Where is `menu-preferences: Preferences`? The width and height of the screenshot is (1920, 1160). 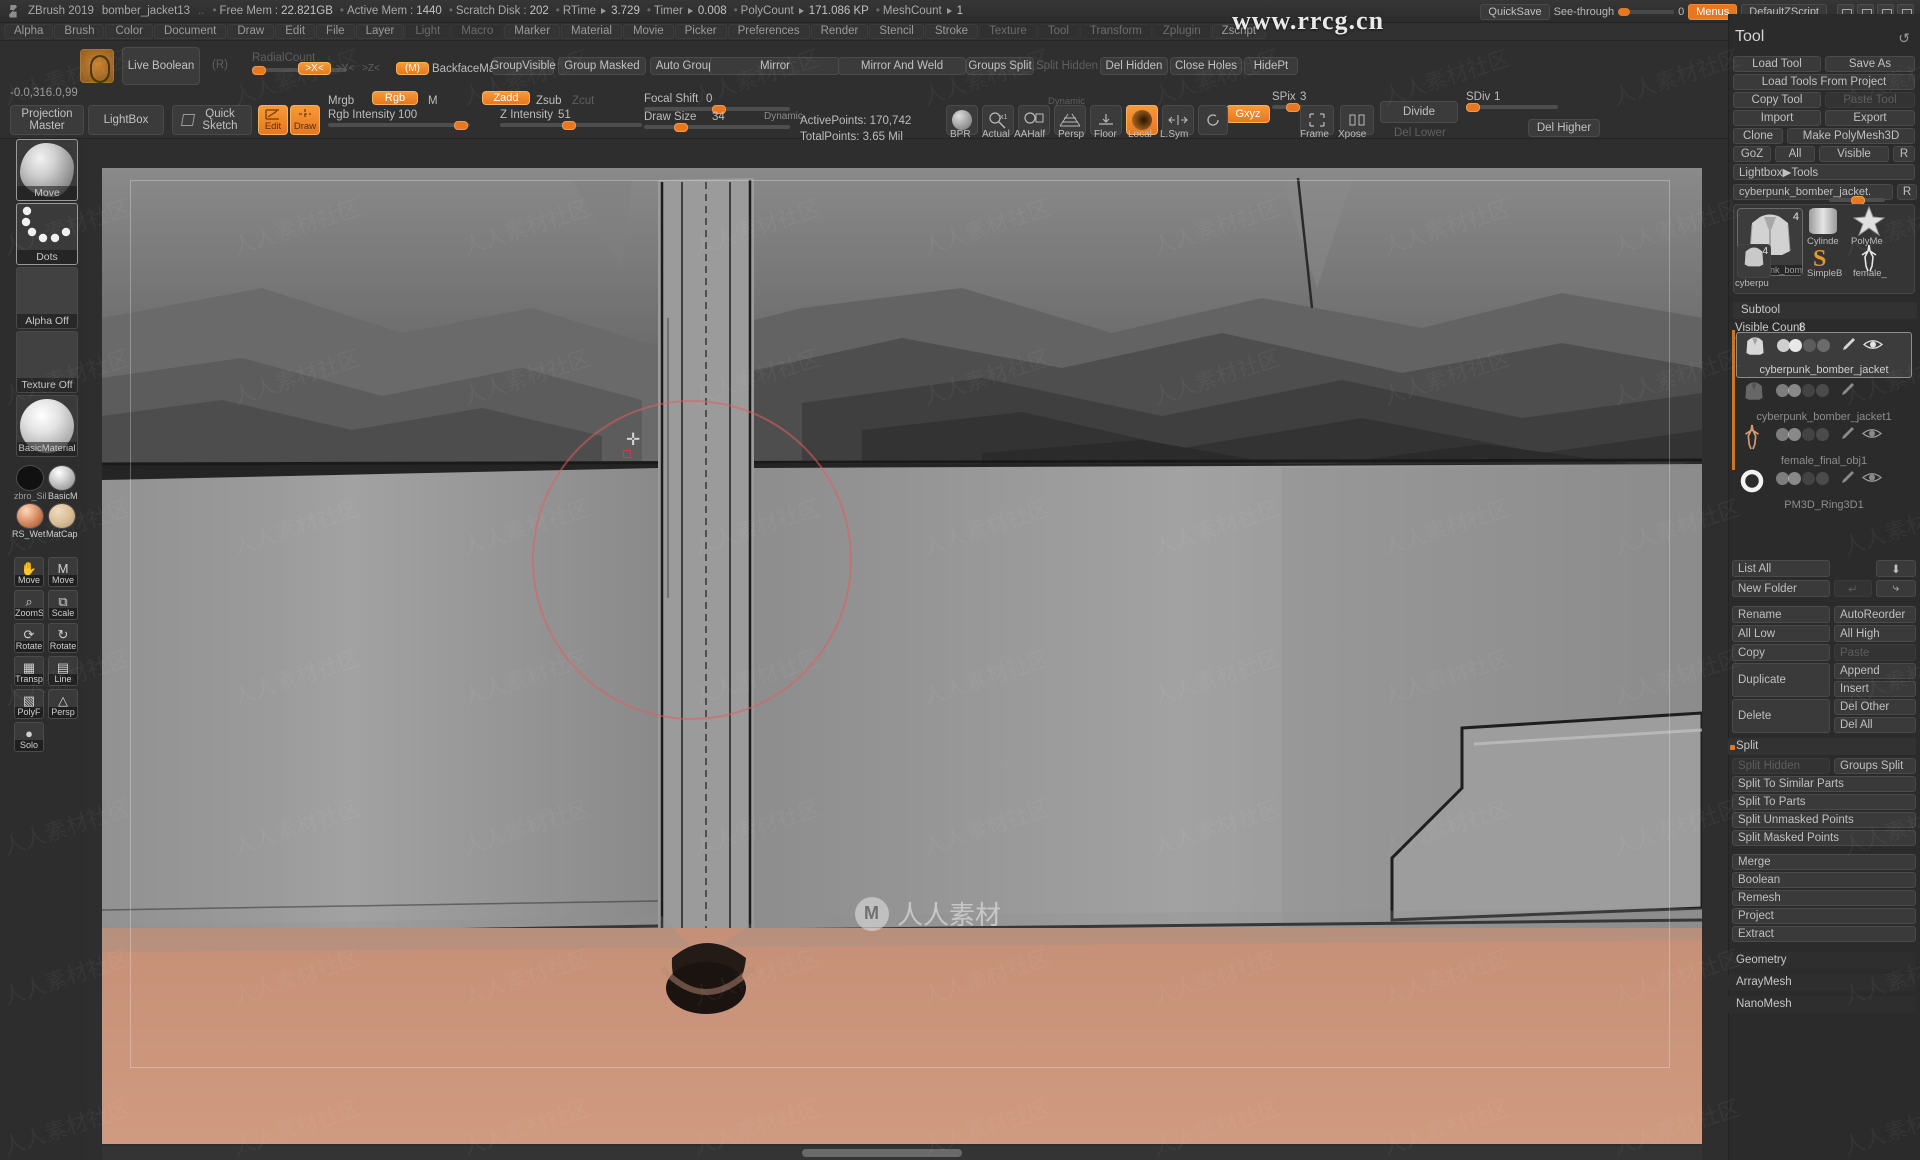
menu-preferences: Preferences is located at coordinates (768, 31).